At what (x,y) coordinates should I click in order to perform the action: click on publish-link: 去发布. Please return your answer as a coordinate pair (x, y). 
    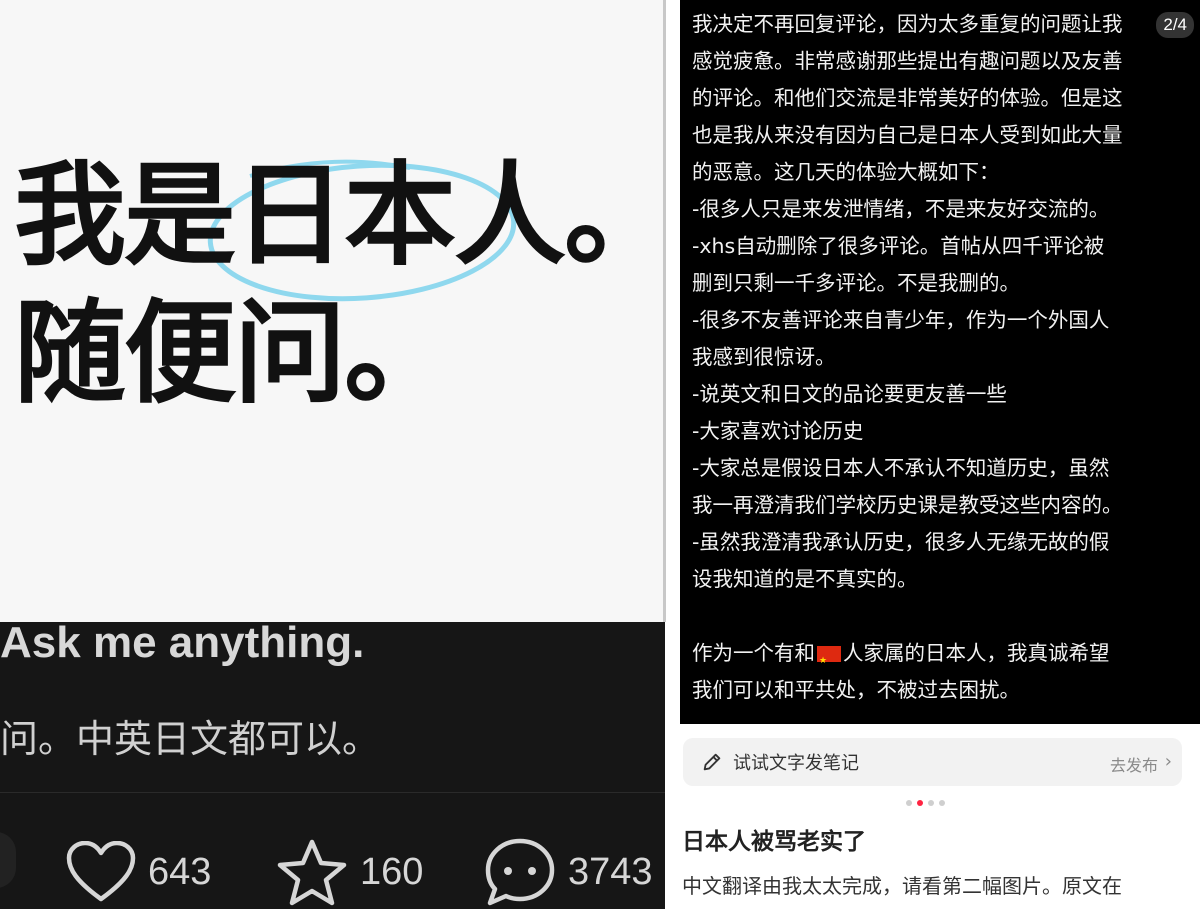
    Looking at the image, I should click on (1134, 764).